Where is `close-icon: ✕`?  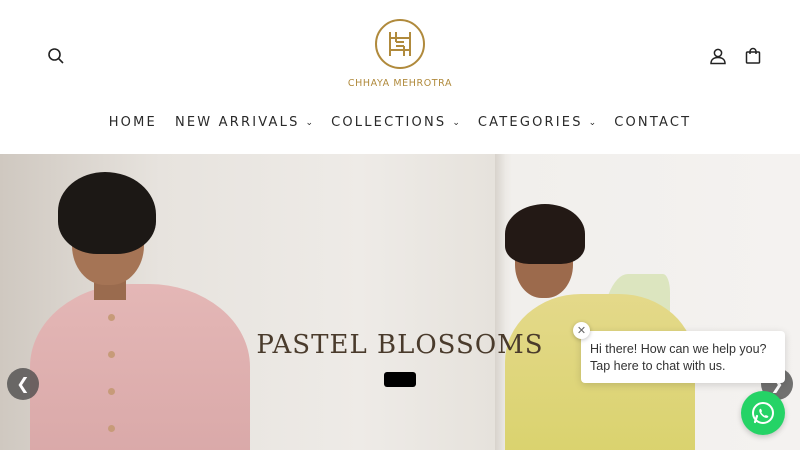 close-icon: ✕ is located at coordinates (581, 331).